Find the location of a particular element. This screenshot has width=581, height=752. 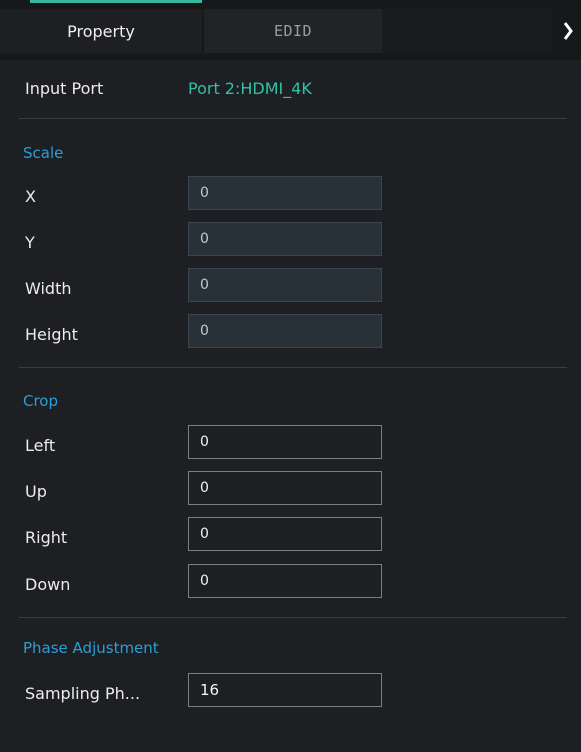

scale-x-label: X is located at coordinates (30, 196).